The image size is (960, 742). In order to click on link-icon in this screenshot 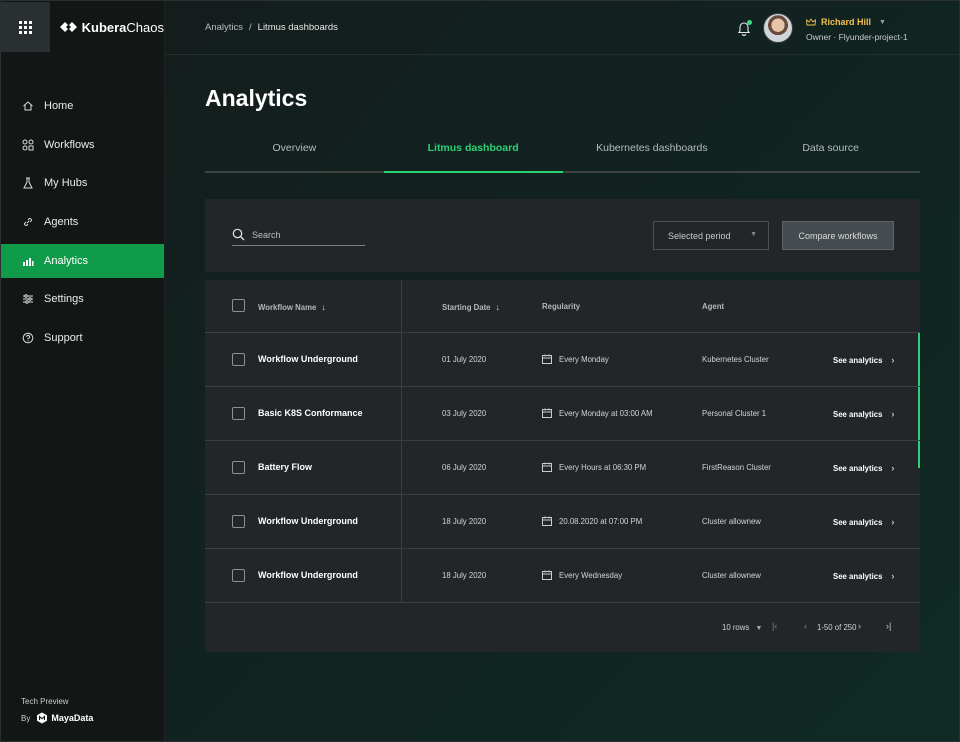, I will do `click(28, 222)`.